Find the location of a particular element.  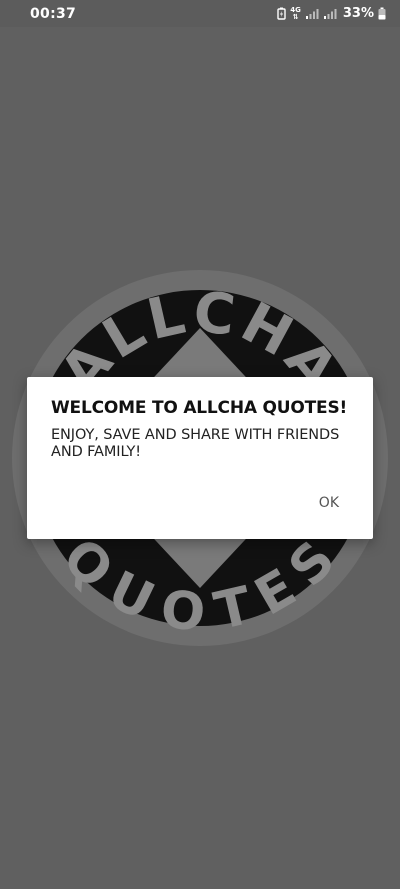

status-bar: 00:37 4G ⇅ 33% is located at coordinates (200, 13).